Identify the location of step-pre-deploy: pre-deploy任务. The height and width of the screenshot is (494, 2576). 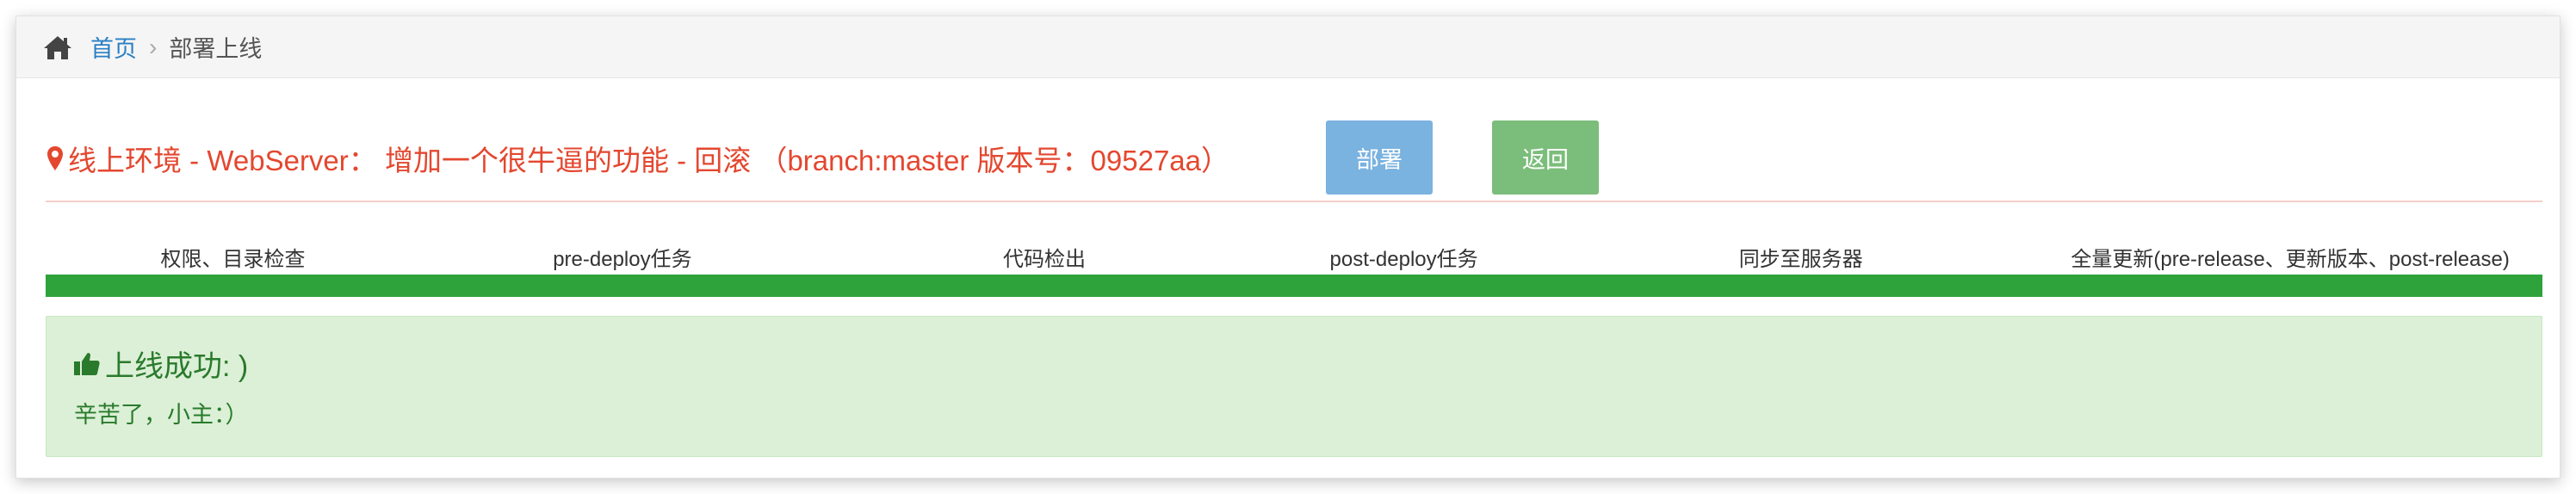
(622, 259).